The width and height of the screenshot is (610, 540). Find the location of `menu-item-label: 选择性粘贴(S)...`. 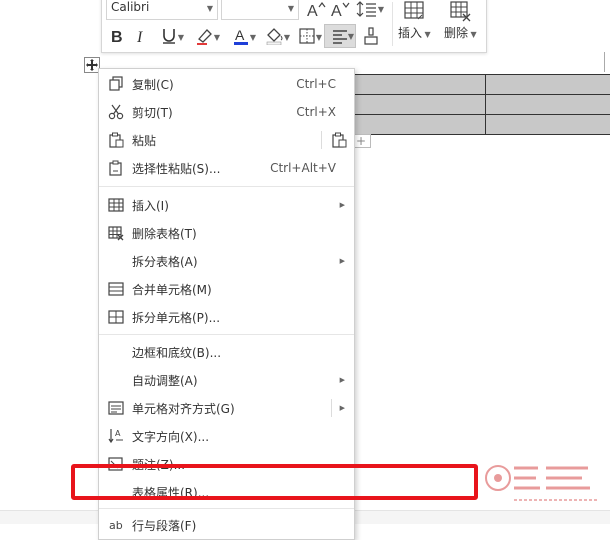

menu-item-label: 选择性粘贴(S)... is located at coordinates (176, 168).